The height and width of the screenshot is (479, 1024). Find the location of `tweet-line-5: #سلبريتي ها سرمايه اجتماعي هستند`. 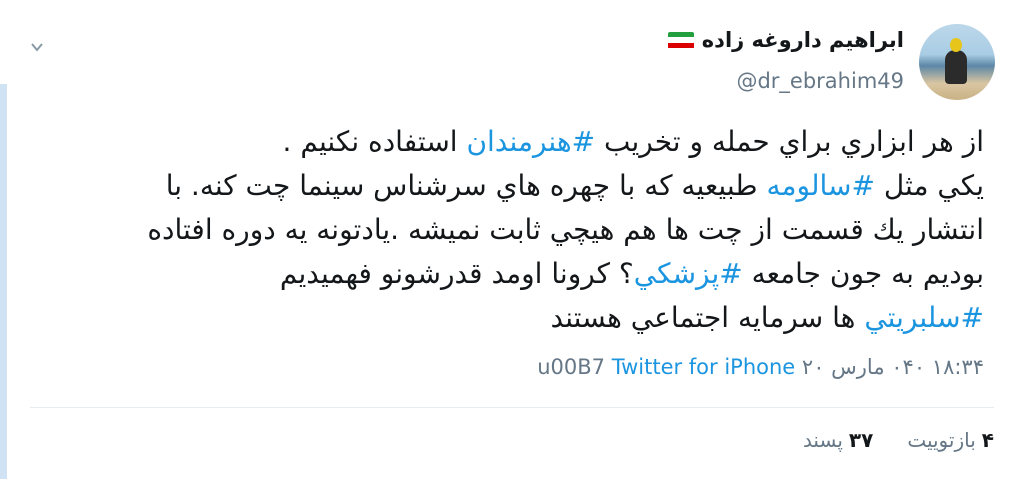

tweet-line-5: #سلبريتي ها سرمايه اجتماعي هستند is located at coordinates (767, 317).